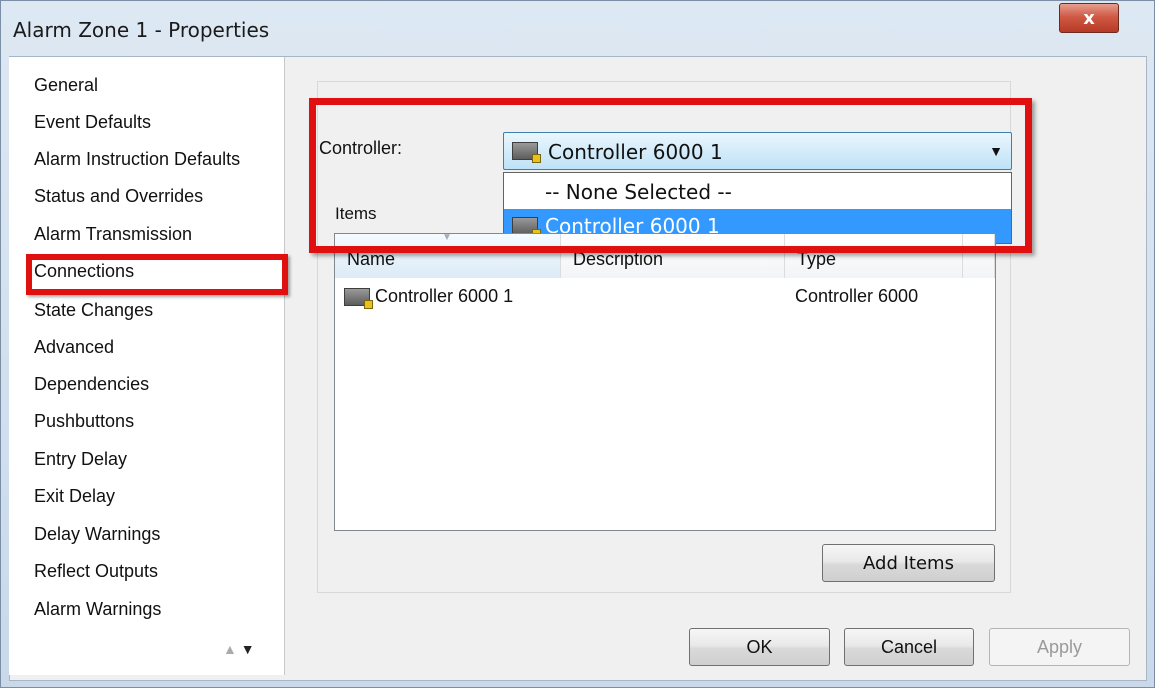 The width and height of the screenshot is (1155, 688). I want to click on scroll-down-icon: ▼, so click(248, 649).